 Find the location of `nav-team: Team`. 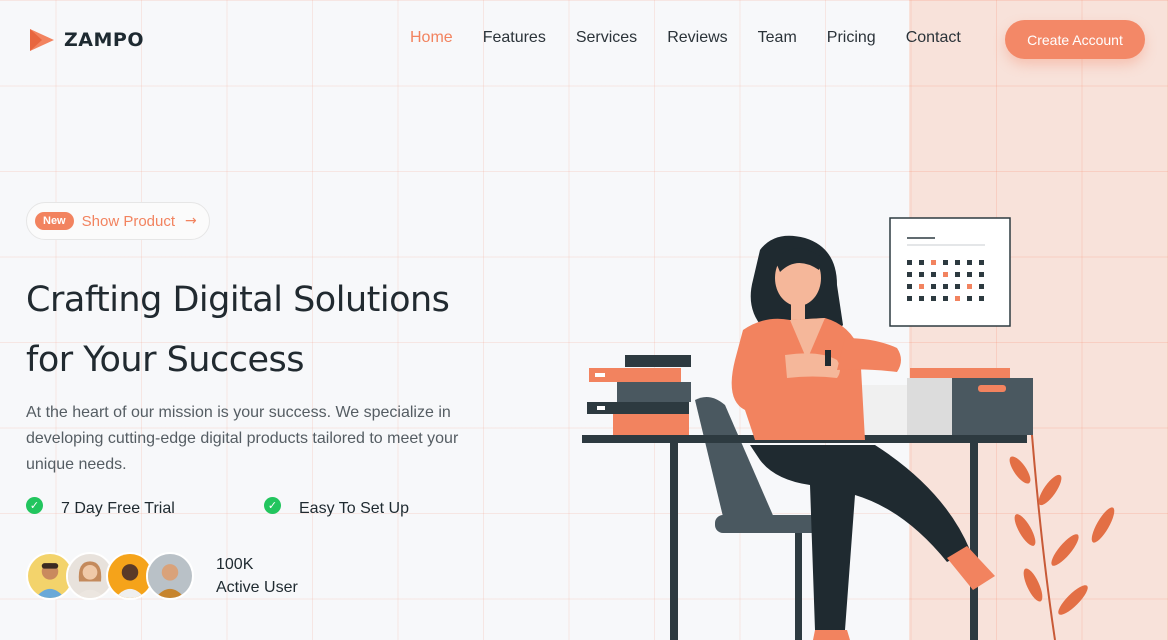

nav-team: Team is located at coordinates (777, 38).